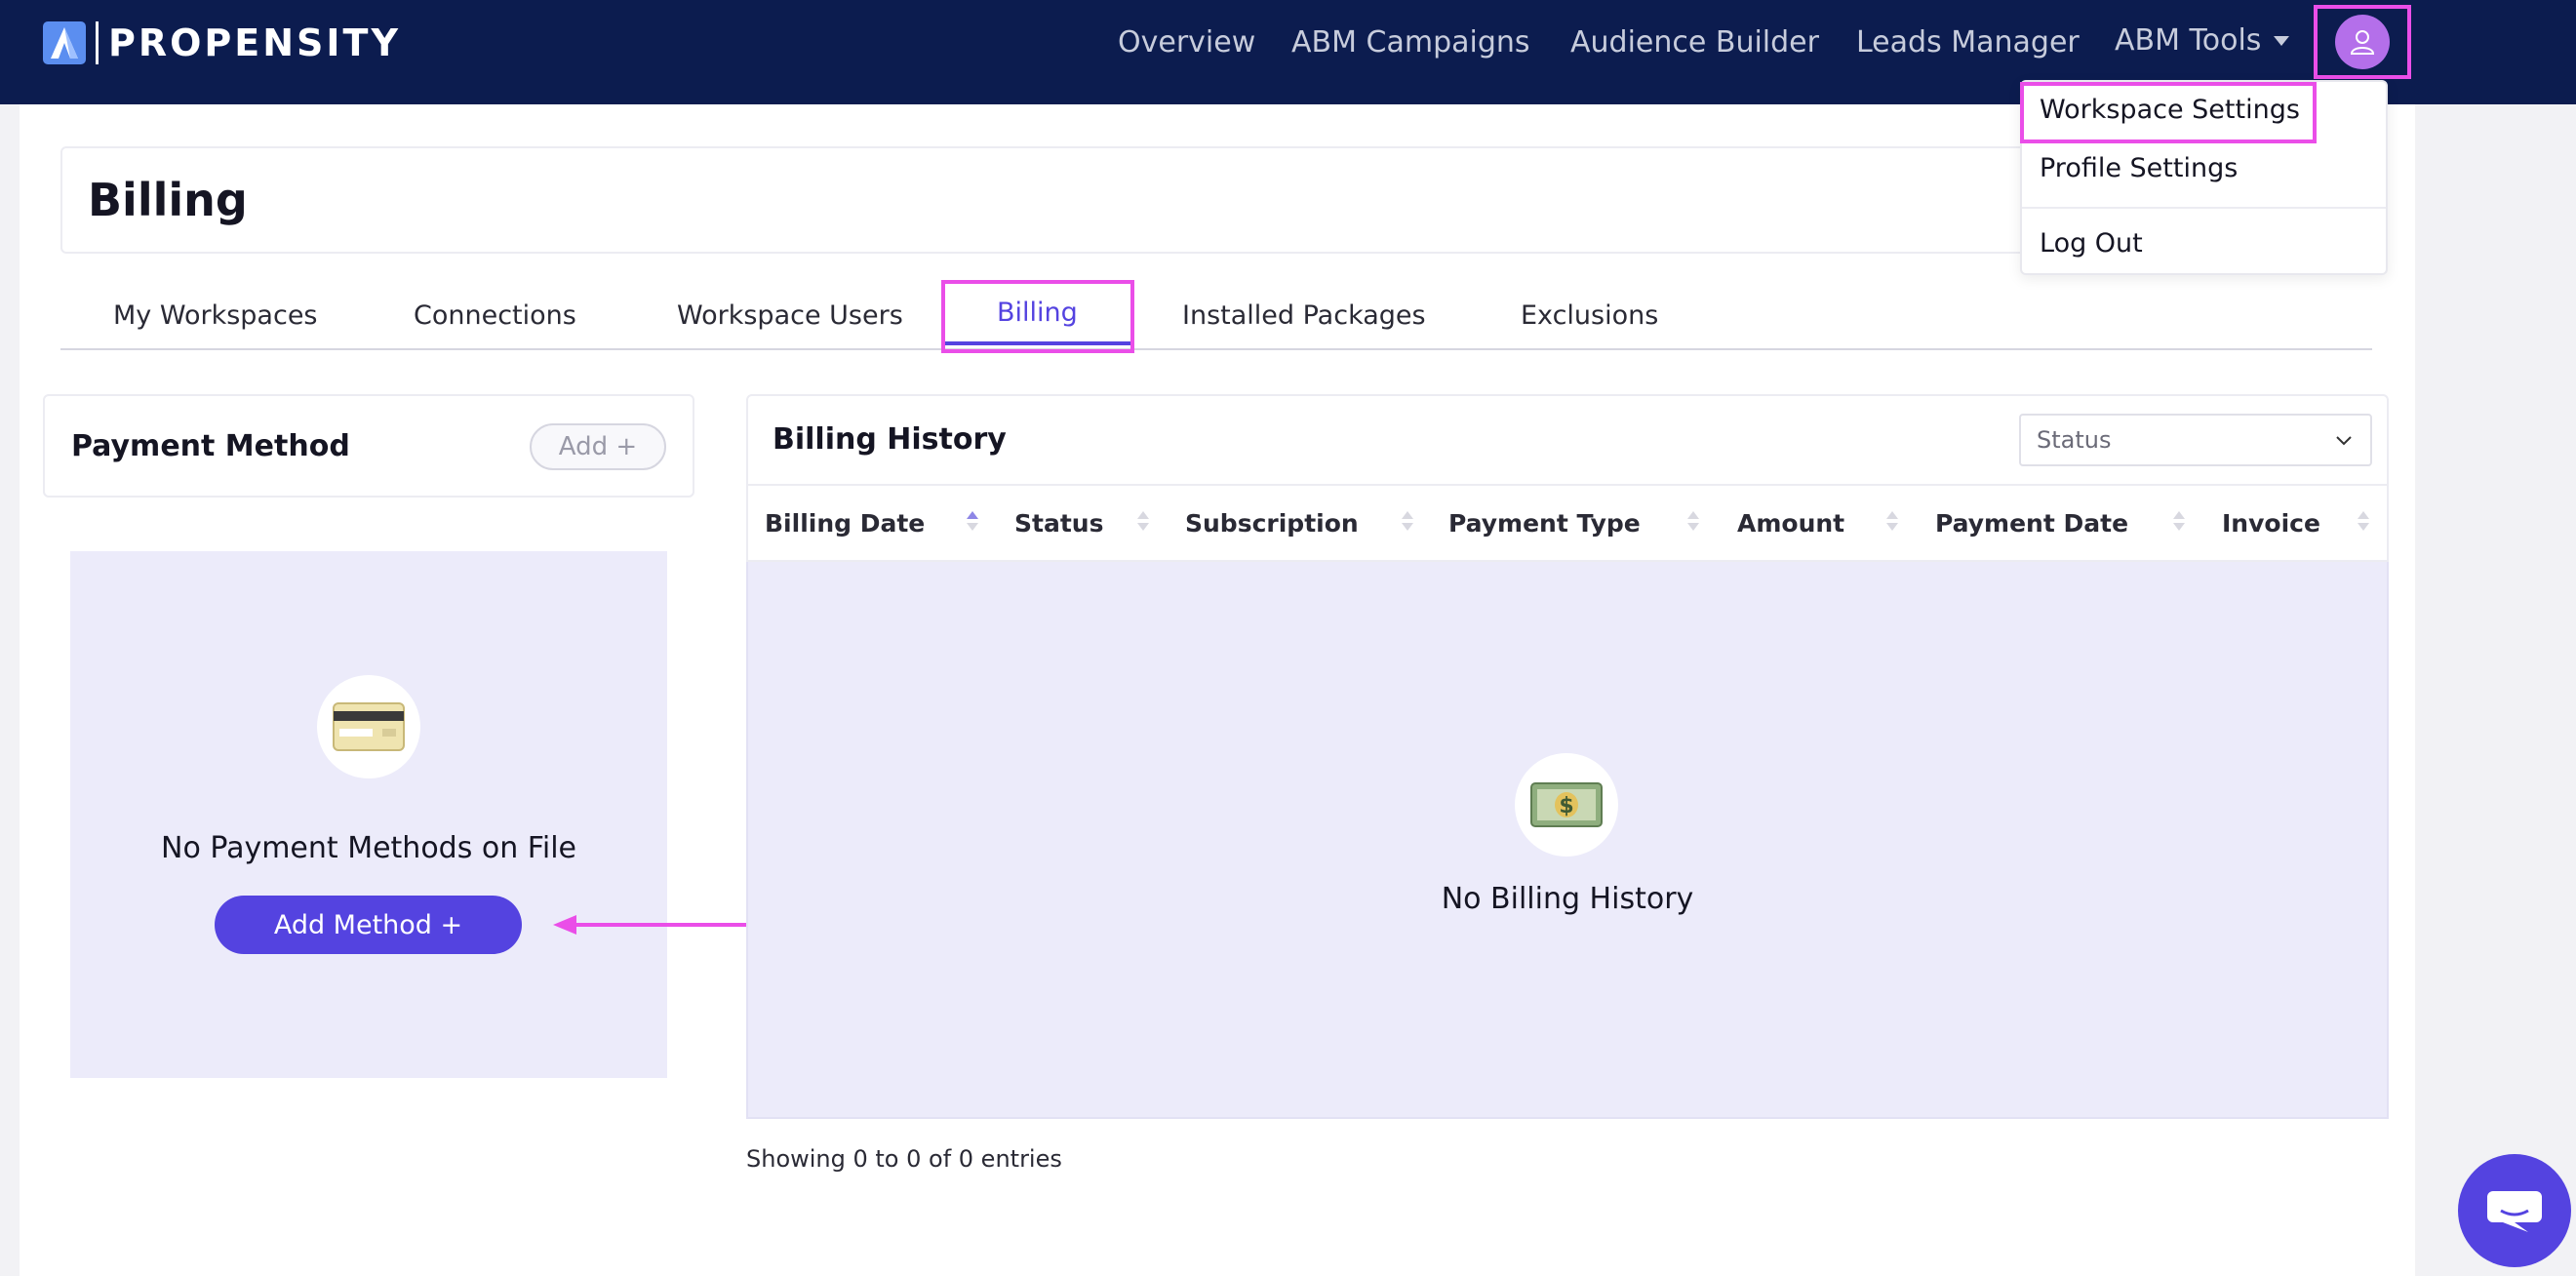 Image resolution: width=2576 pixels, height=1276 pixels. What do you see at coordinates (2204, 208) in the screenshot?
I see `menu-divider` at bounding box center [2204, 208].